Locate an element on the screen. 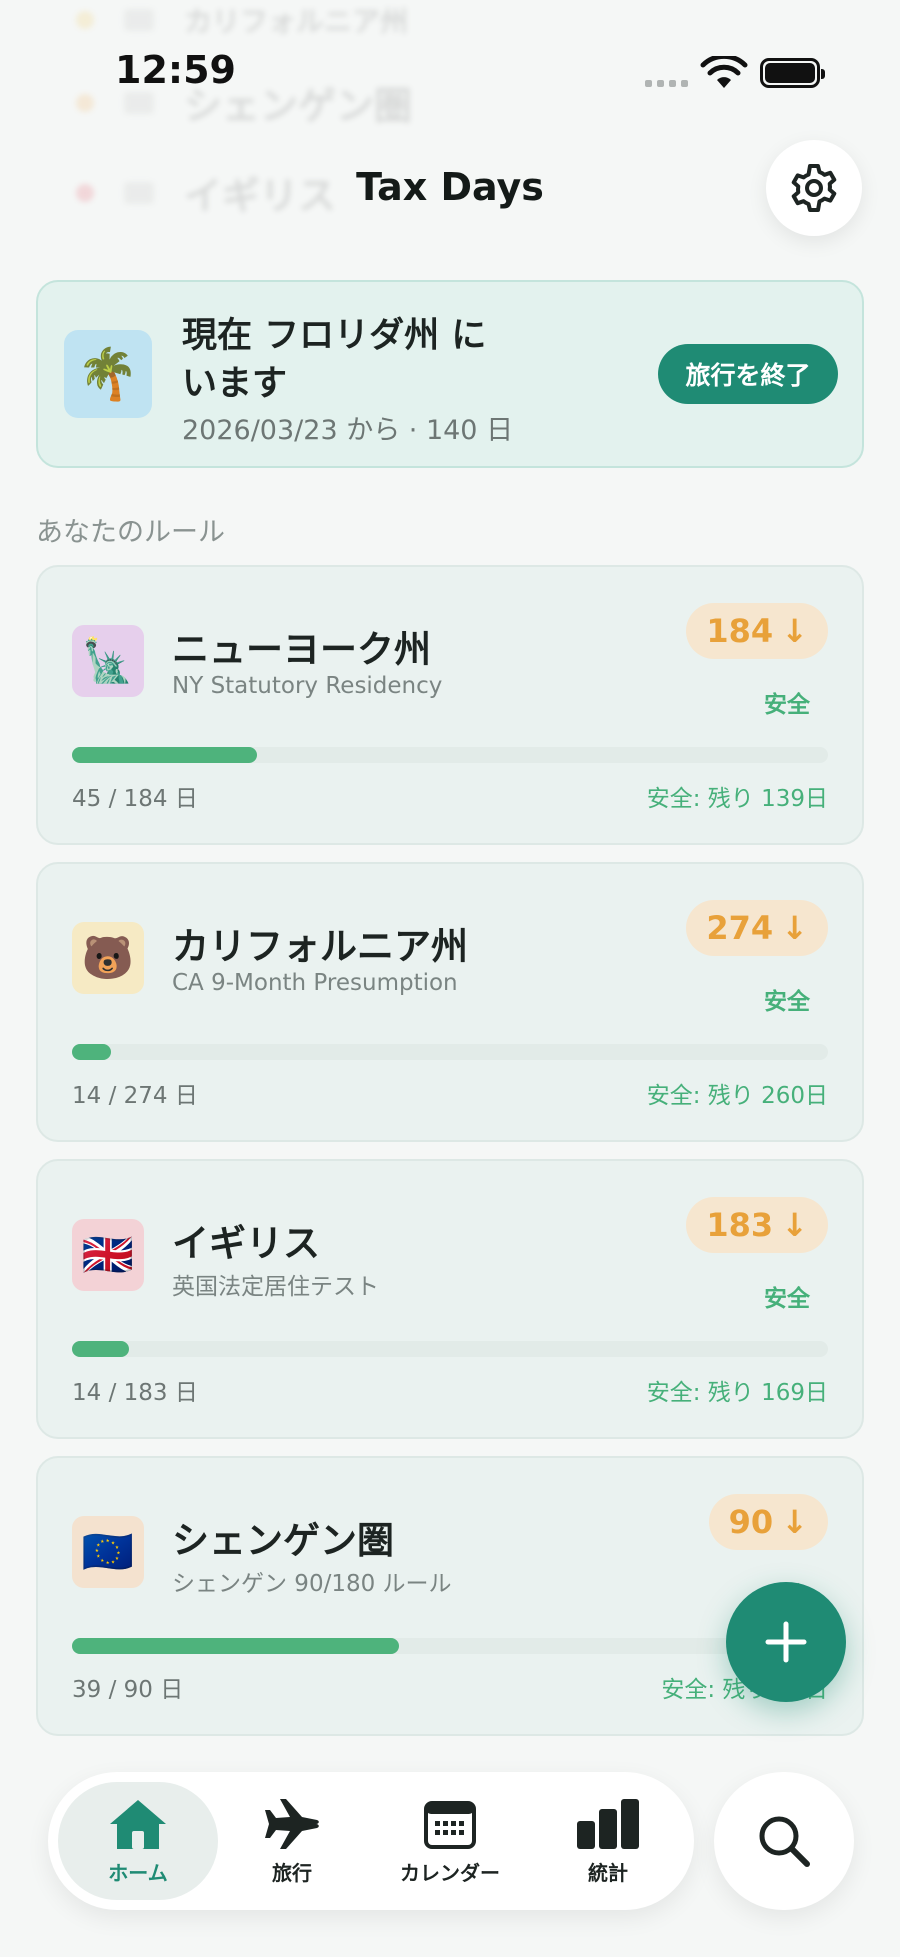  calendar-icon is located at coordinates (450, 1824).